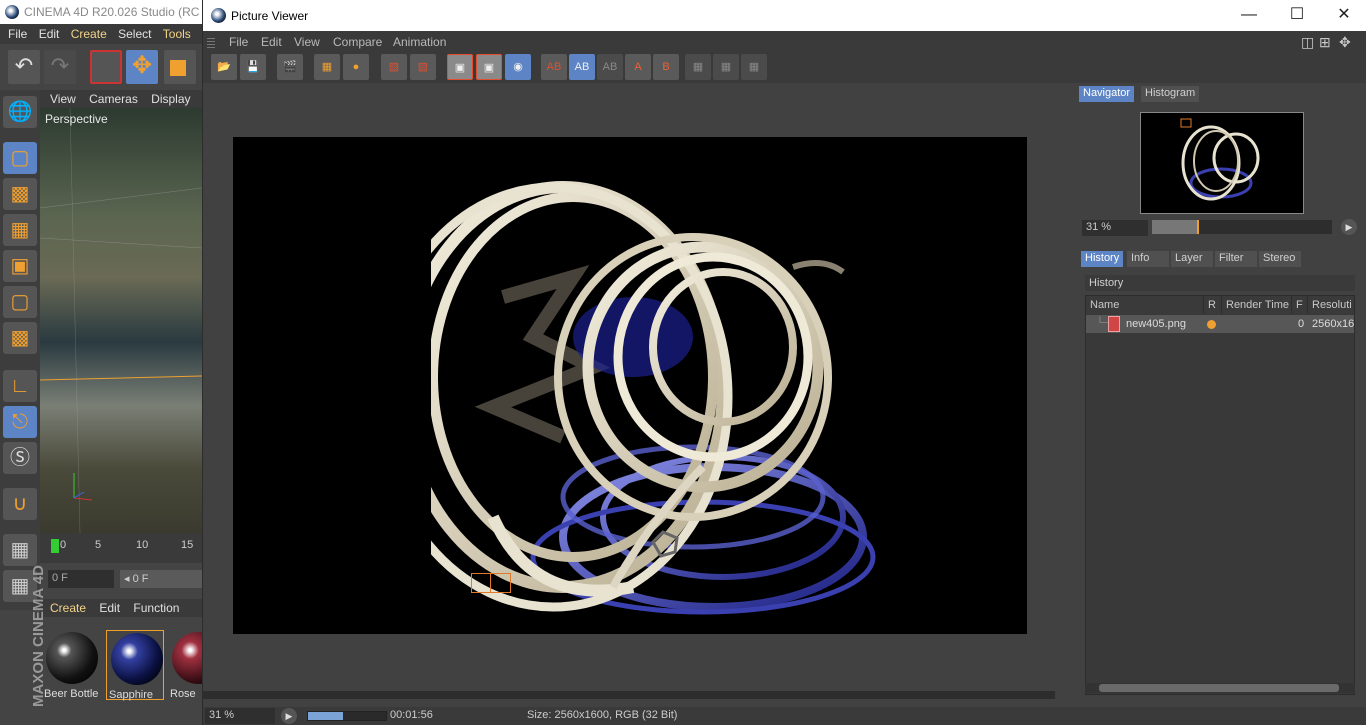 This screenshot has width=1366, height=725. What do you see at coordinates (394, 67) in the screenshot?
I see `remove-image-icon: ▧` at bounding box center [394, 67].